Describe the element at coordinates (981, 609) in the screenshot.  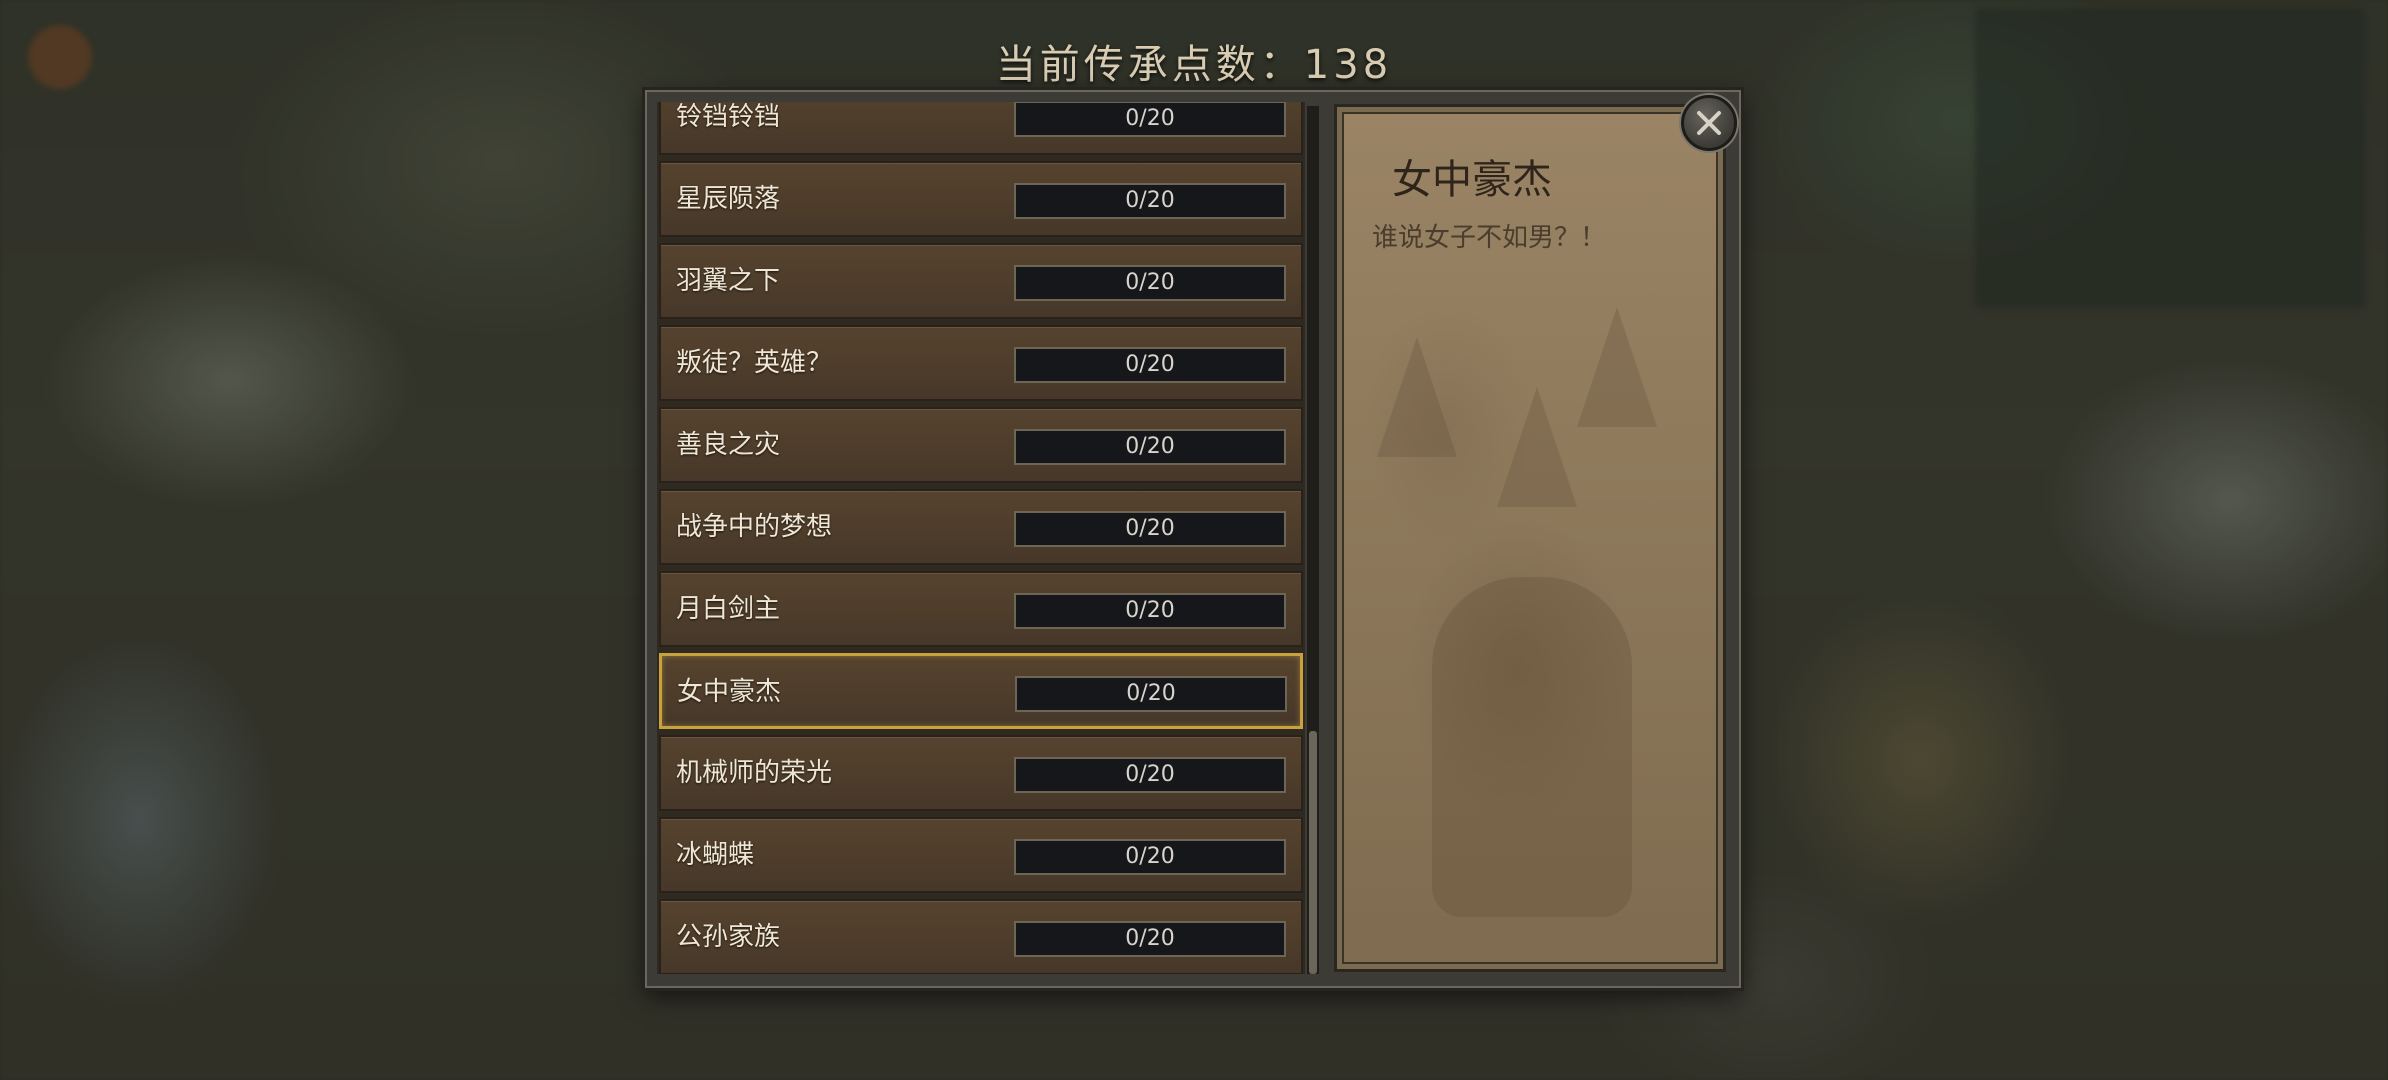
I see `legacy-row: 月白剑主 0/20` at that location.